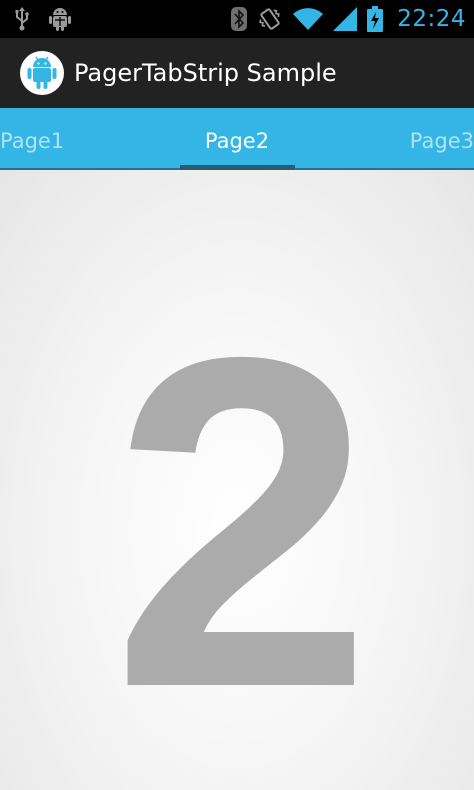  Describe the element at coordinates (22, 19) in the screenshot. I see `usb-icon` at that location.